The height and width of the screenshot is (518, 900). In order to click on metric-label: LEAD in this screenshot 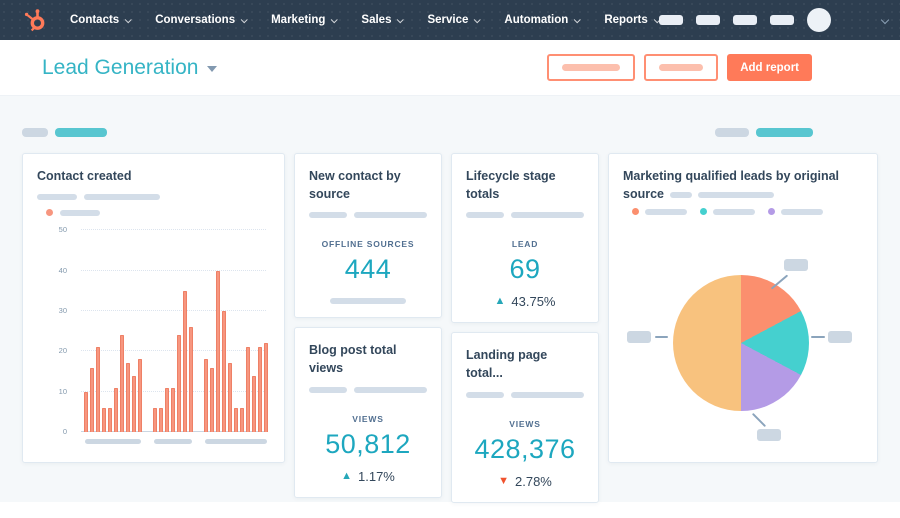, I will do `click(525, 244)`.